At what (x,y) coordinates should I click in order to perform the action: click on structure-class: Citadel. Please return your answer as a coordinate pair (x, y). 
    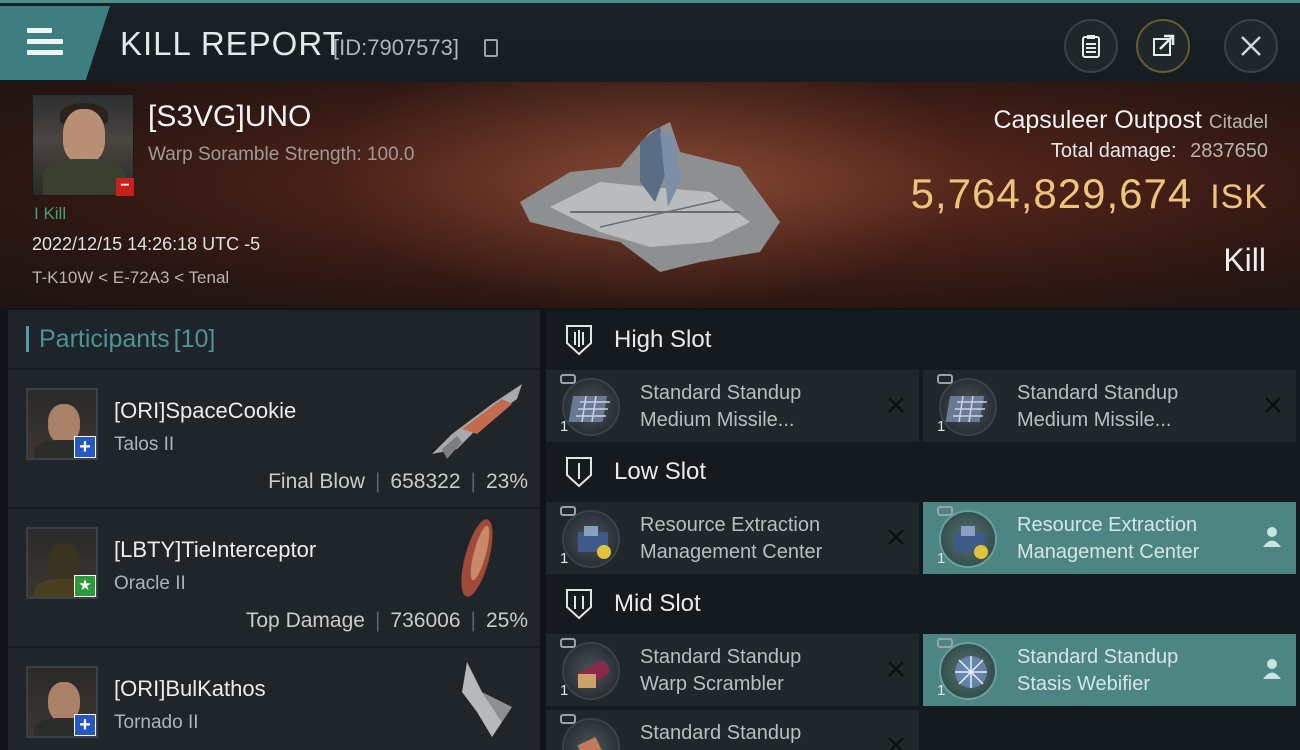
    Looking at the image, I should click on (1238, 122).